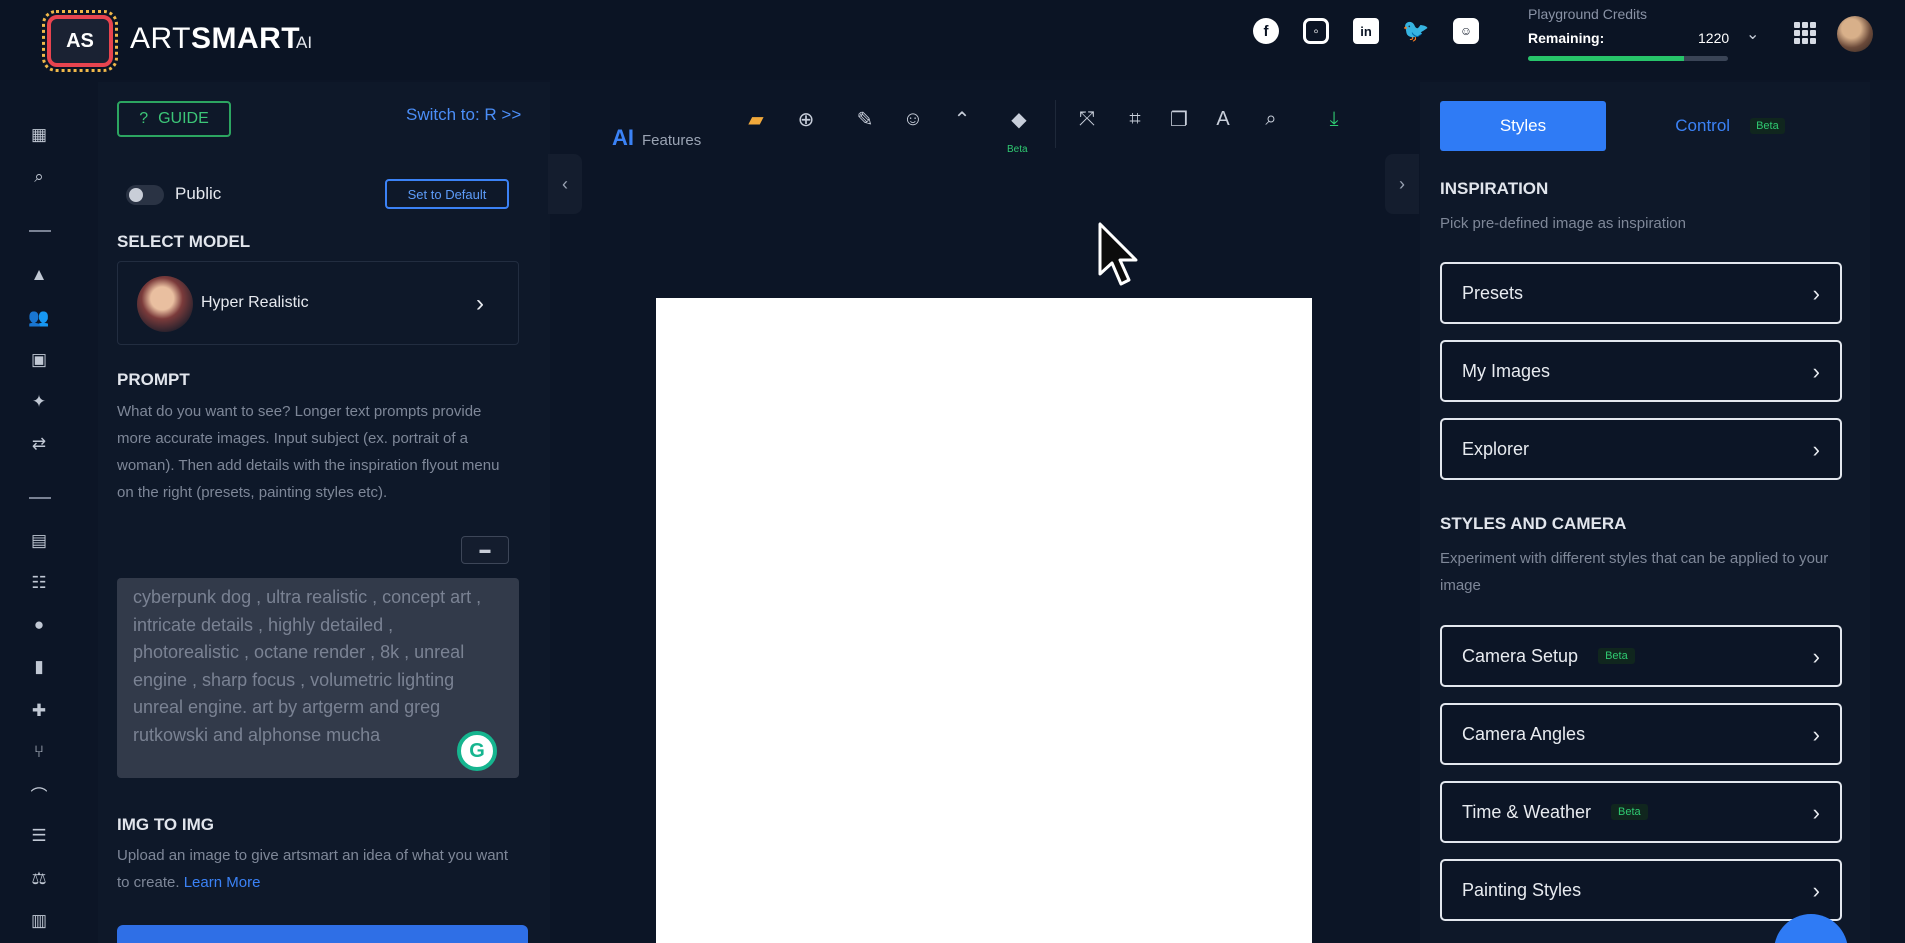 Image resolution: width=1905 pixels, height=943 pixels. What do you see at coordinates (1641, 293) in the screenshot?
I see `option-presets: Presets ›` at bounding box center [1641, 293].